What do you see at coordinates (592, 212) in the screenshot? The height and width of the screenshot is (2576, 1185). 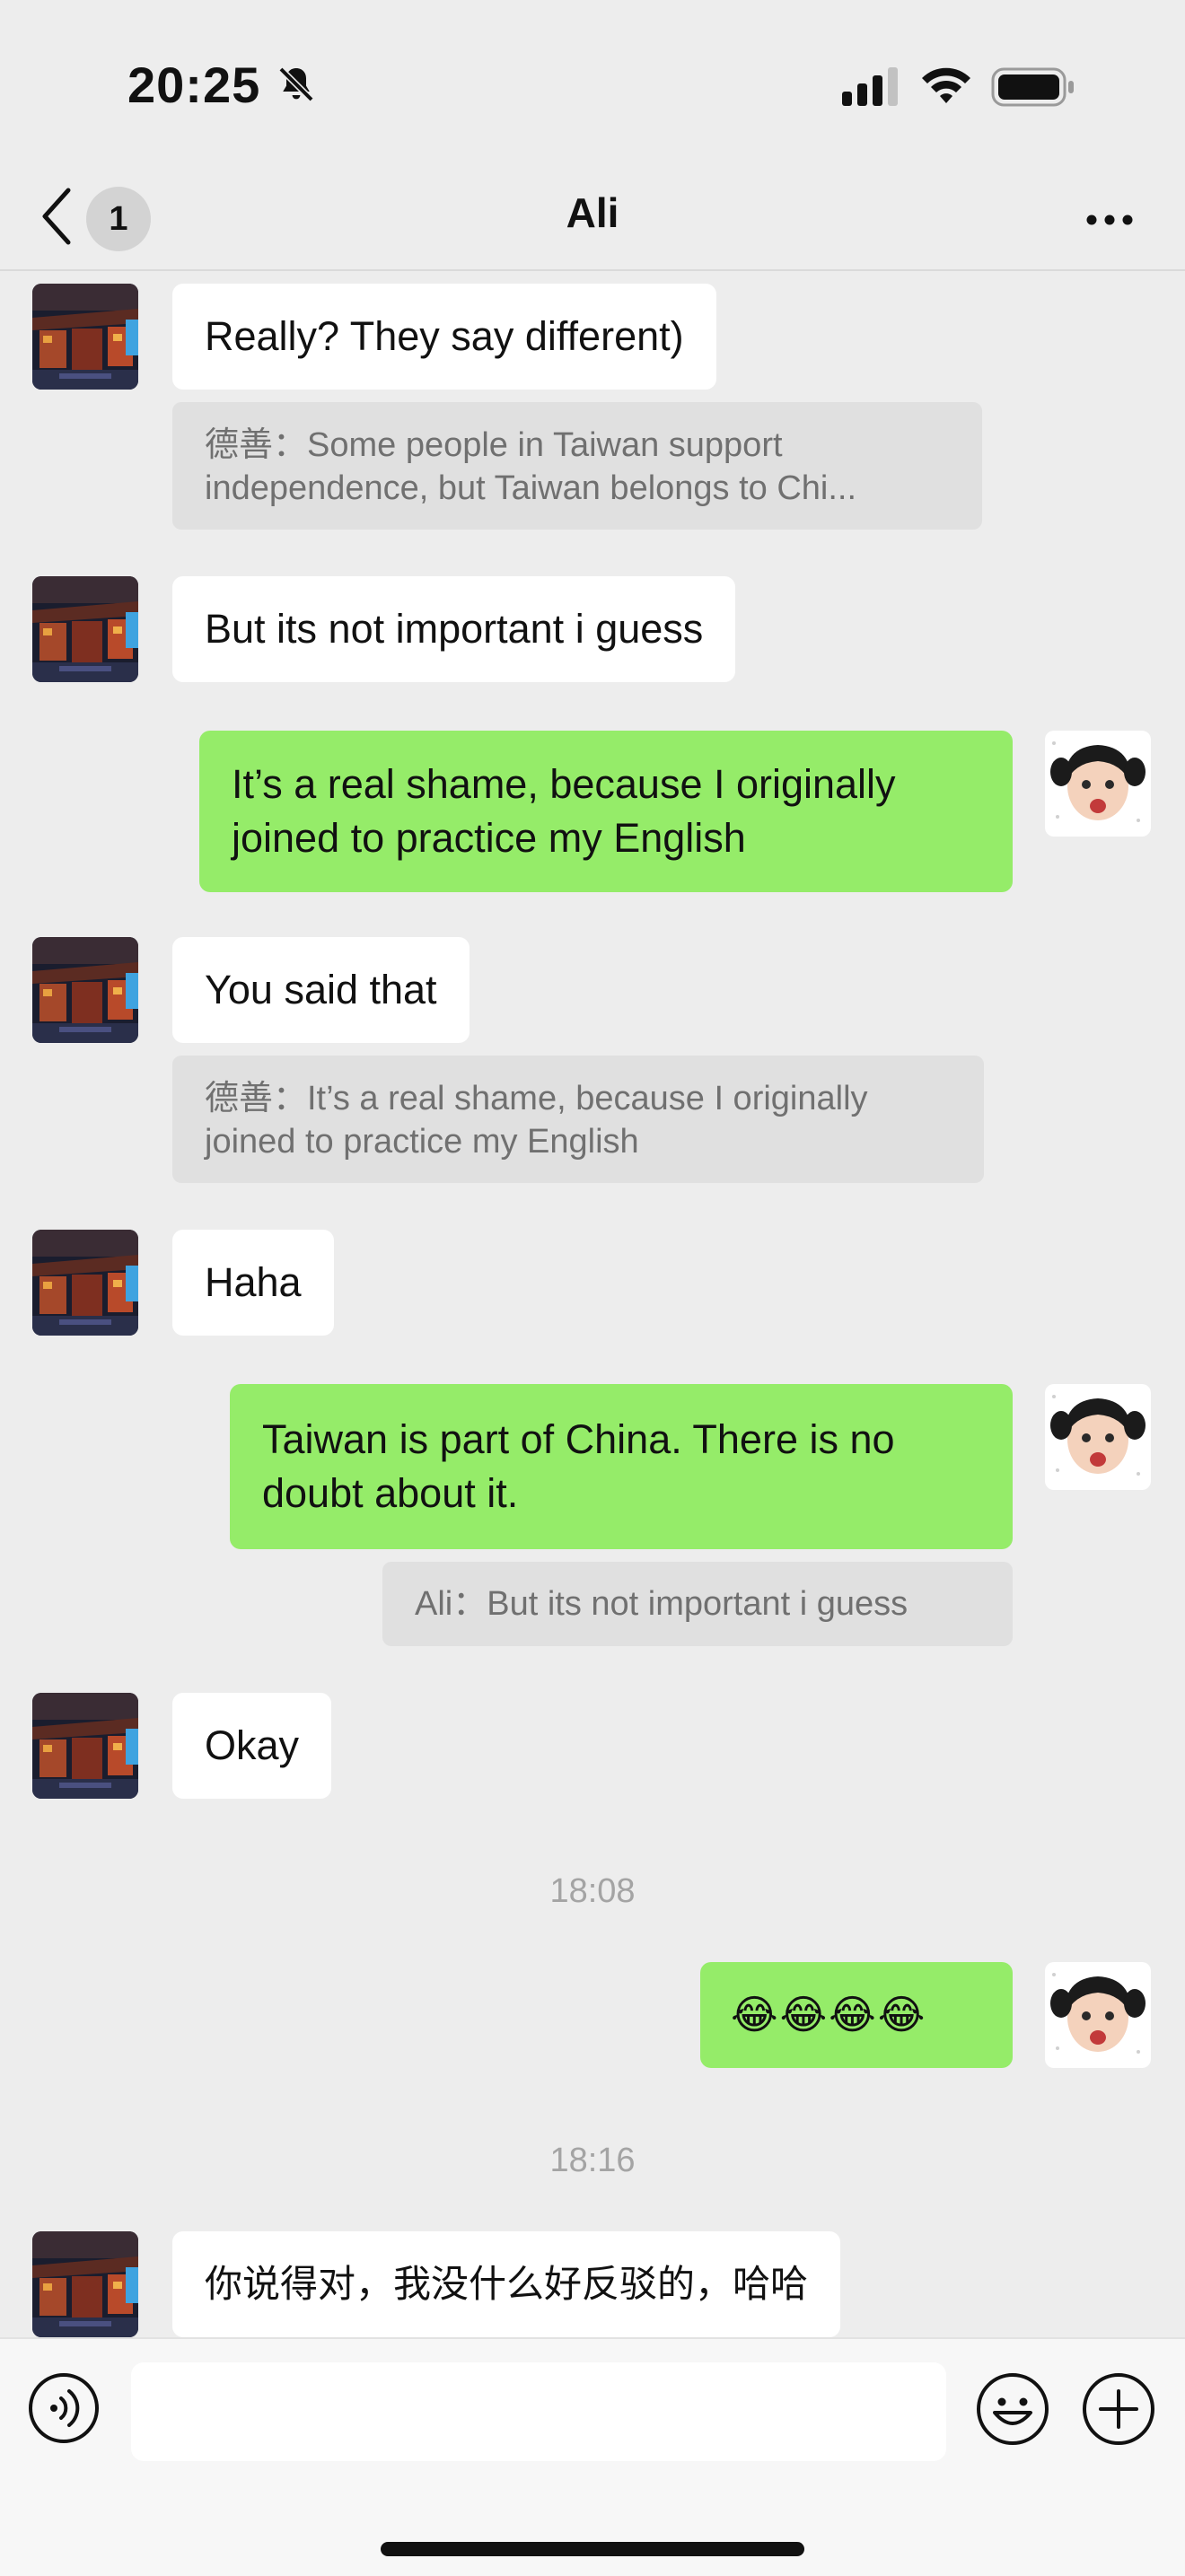 I see `chat-title: Ali` at bounding box center [592, 212].